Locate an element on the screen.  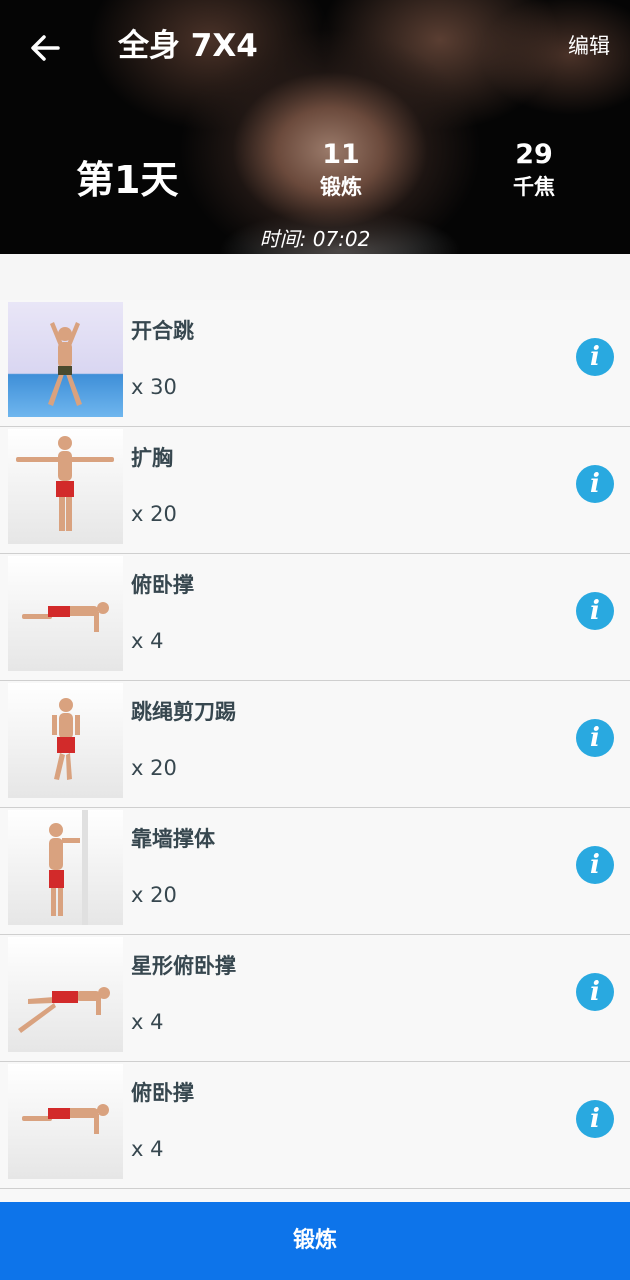
exercise-row: 开合跳 x 30 i is located at coordinates (315, 363).